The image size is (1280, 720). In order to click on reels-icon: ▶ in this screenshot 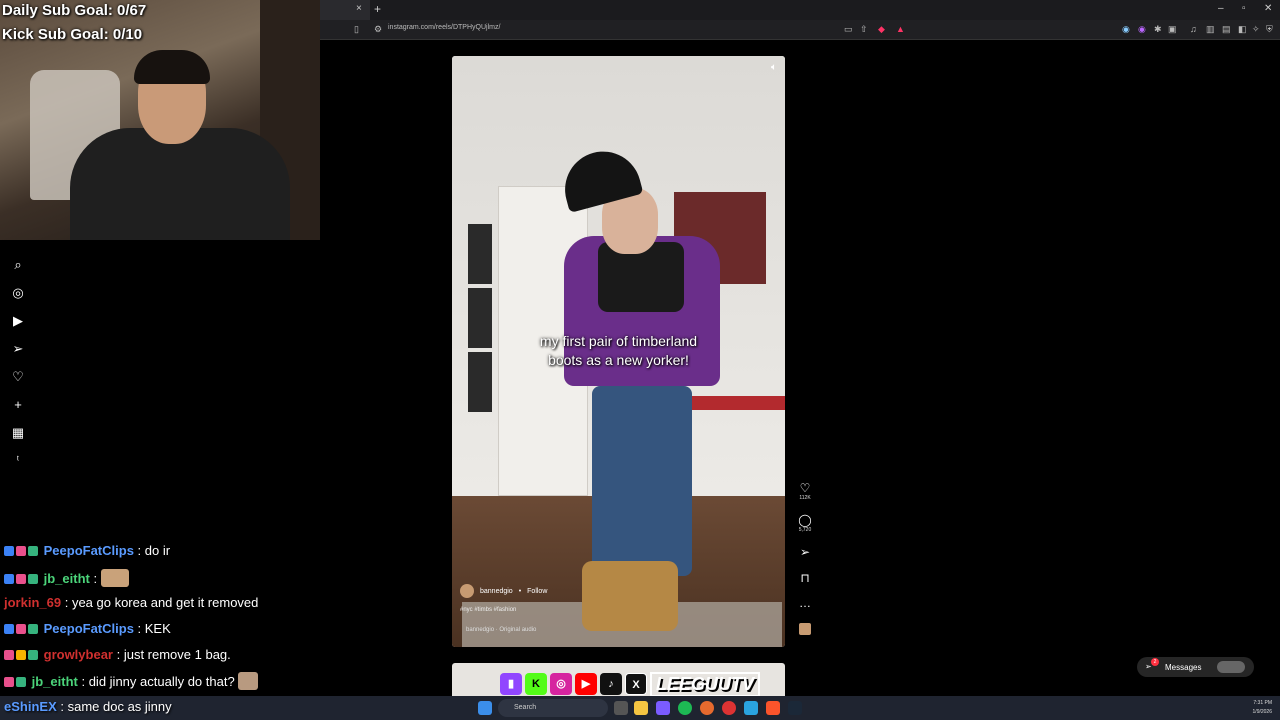, I will do `click(18, 321)`.